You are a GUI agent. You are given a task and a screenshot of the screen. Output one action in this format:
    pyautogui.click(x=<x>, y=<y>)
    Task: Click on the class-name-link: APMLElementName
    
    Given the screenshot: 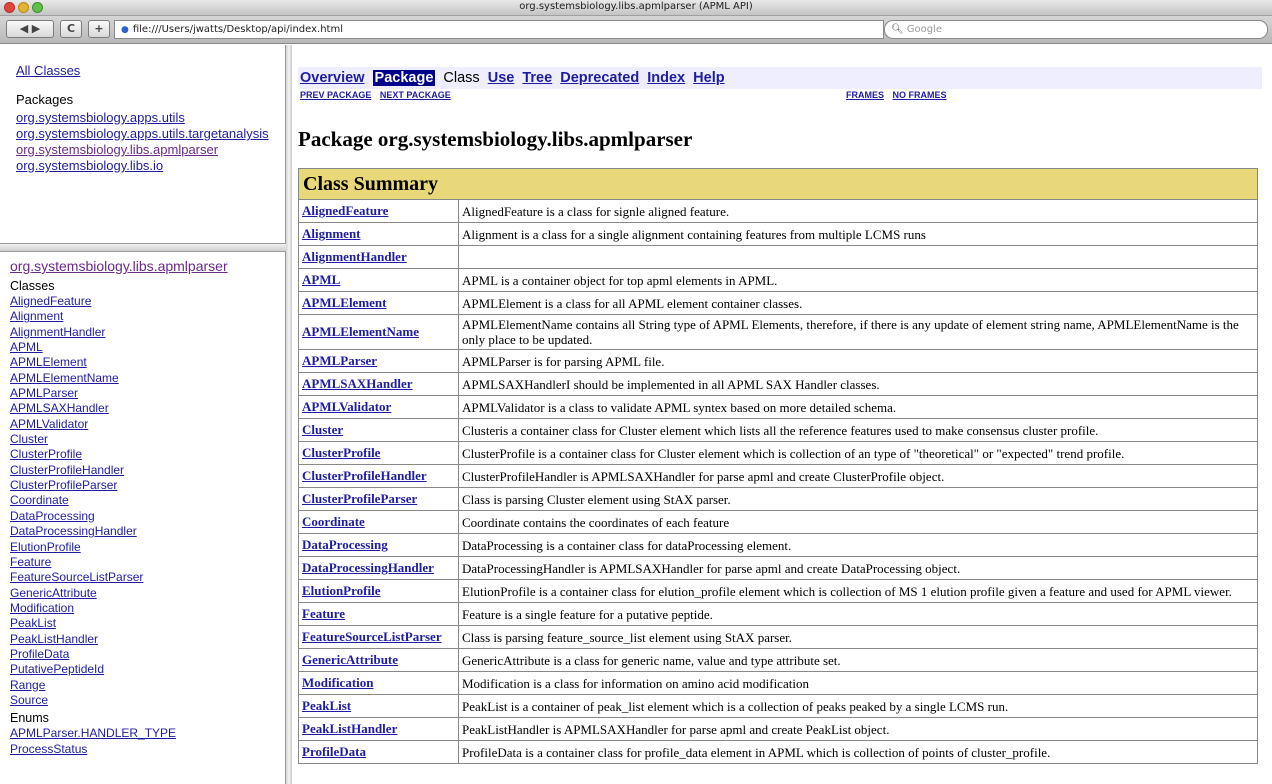 What is the action you would take?
    pyautogui.click(x=378, y=332)
    